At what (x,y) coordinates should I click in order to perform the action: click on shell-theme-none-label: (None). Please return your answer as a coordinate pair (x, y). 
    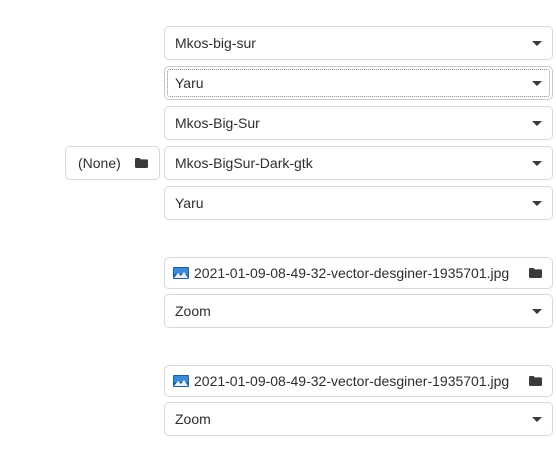
    Looking at the image, I should click on (99, 163).